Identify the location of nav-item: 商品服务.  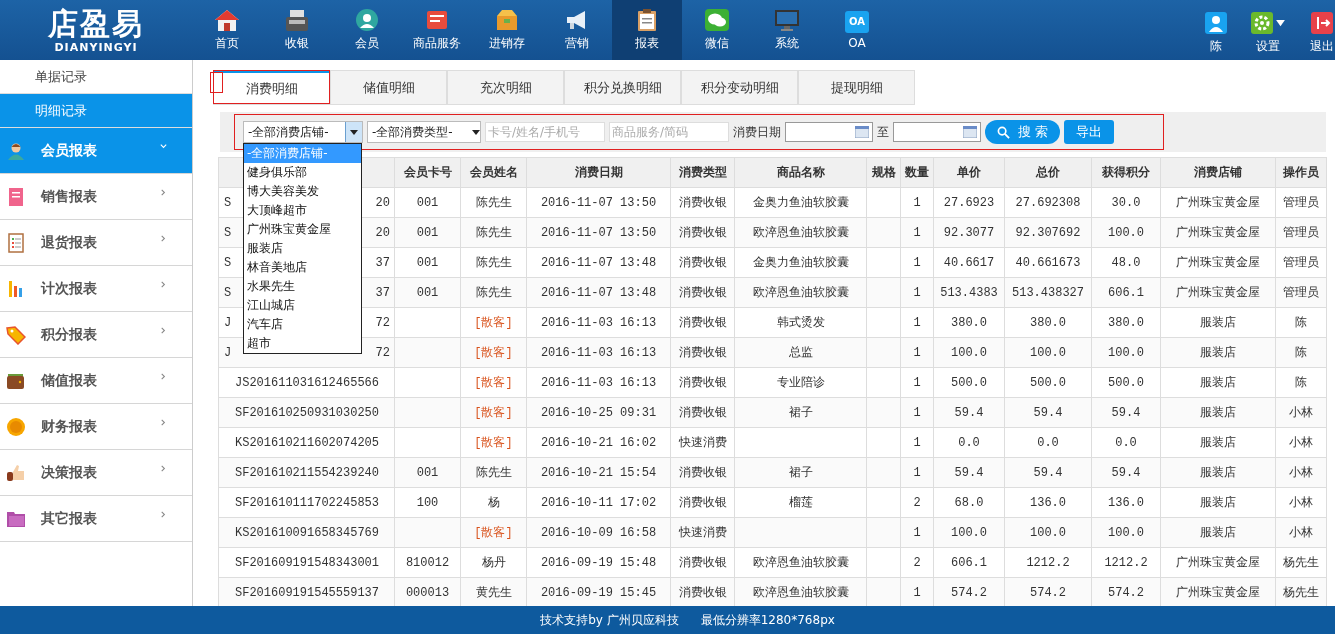
(437, 30).